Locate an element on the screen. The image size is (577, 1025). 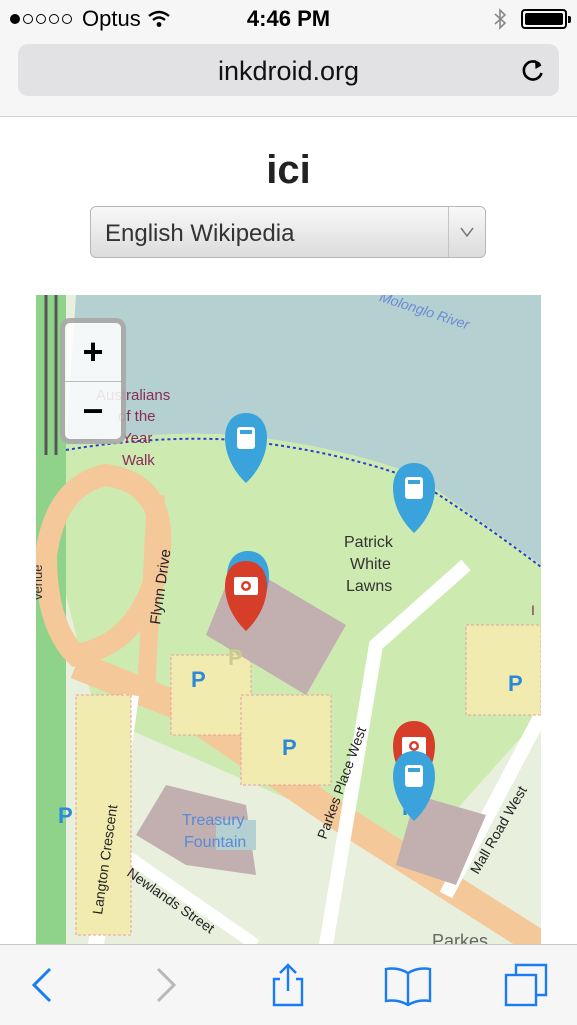
chevron-down-icon is located at coordinates (466, 232).